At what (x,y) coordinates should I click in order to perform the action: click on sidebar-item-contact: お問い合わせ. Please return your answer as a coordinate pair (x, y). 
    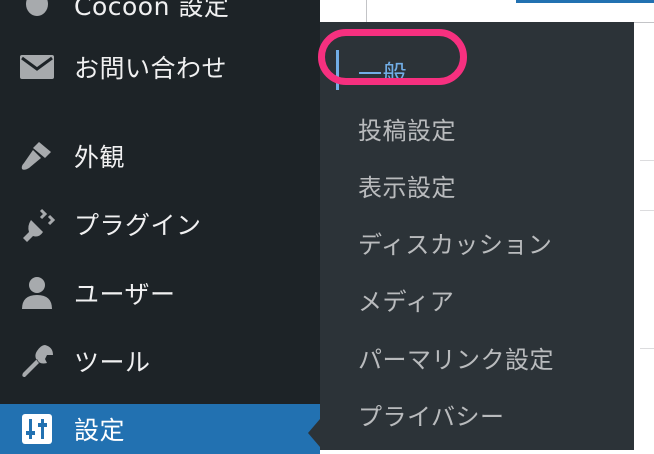
    Looking at the image, I should click on (160, 67).